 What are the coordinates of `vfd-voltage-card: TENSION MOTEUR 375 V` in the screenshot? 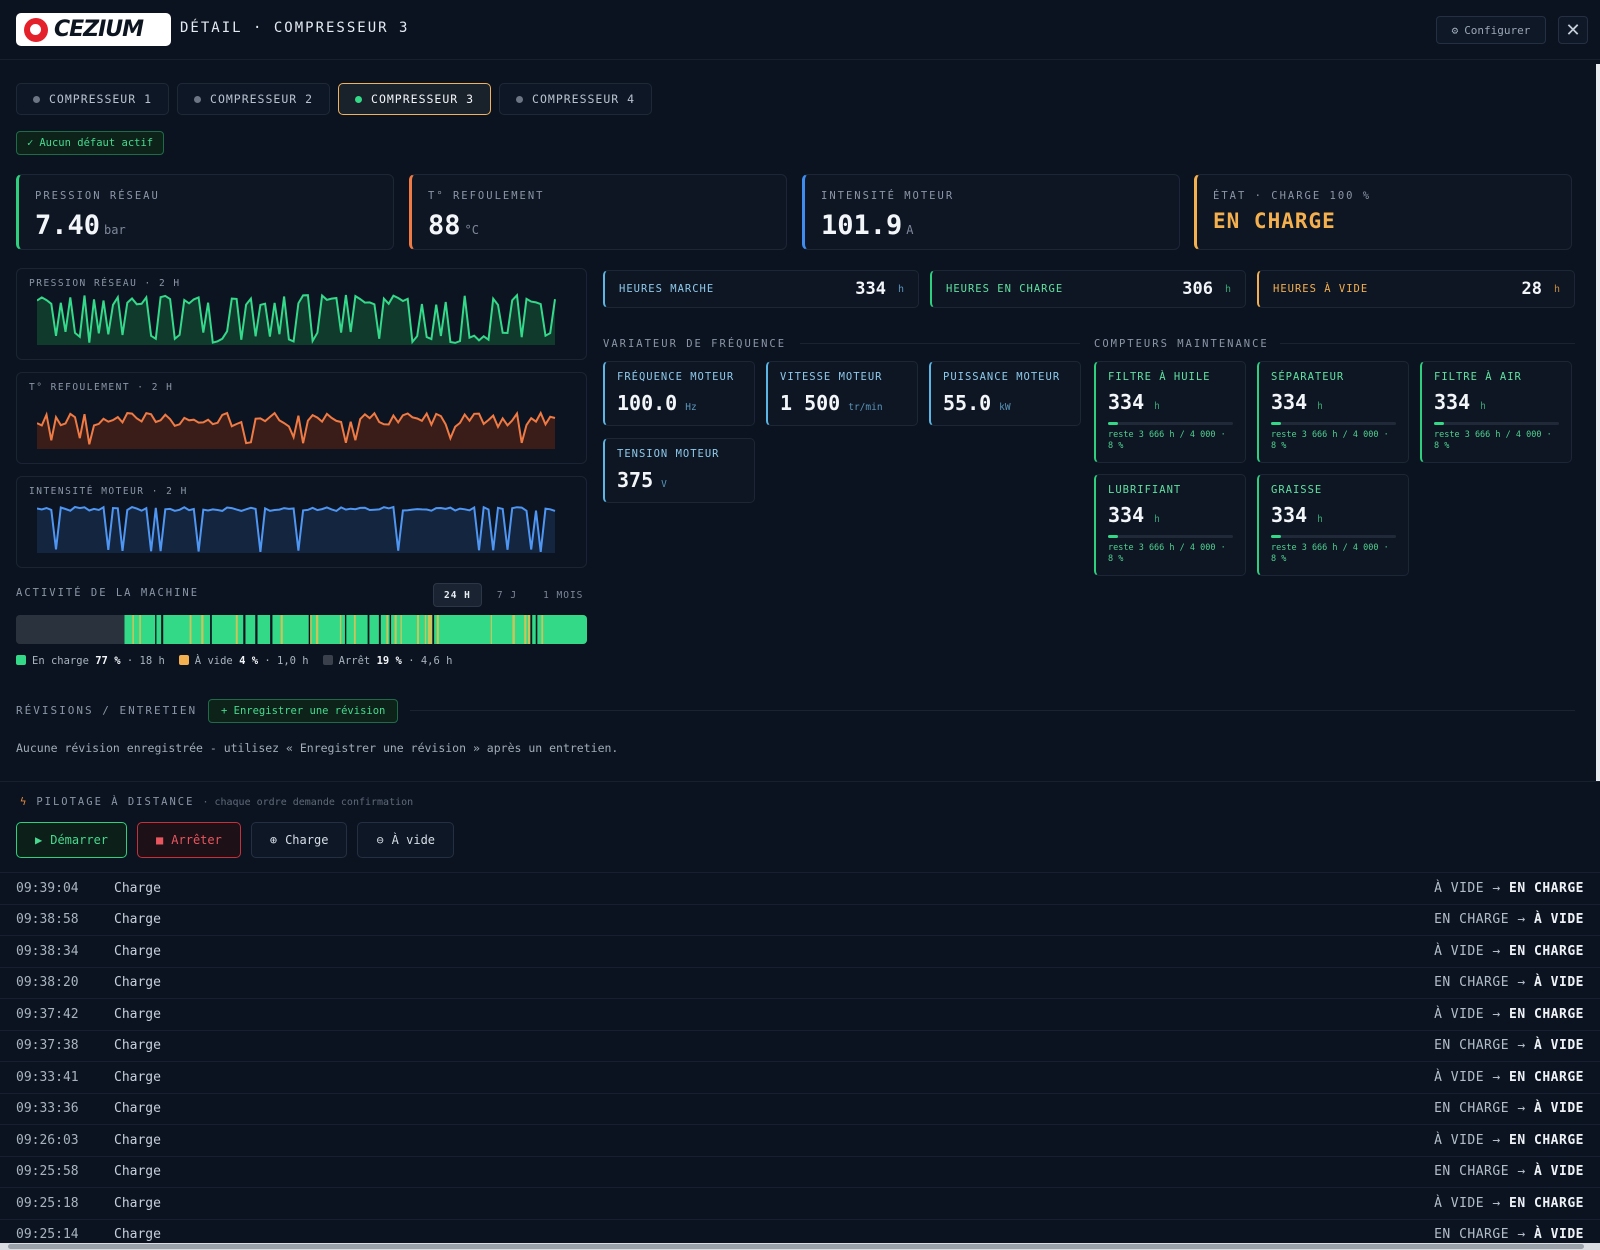 It's located at (679, 470).